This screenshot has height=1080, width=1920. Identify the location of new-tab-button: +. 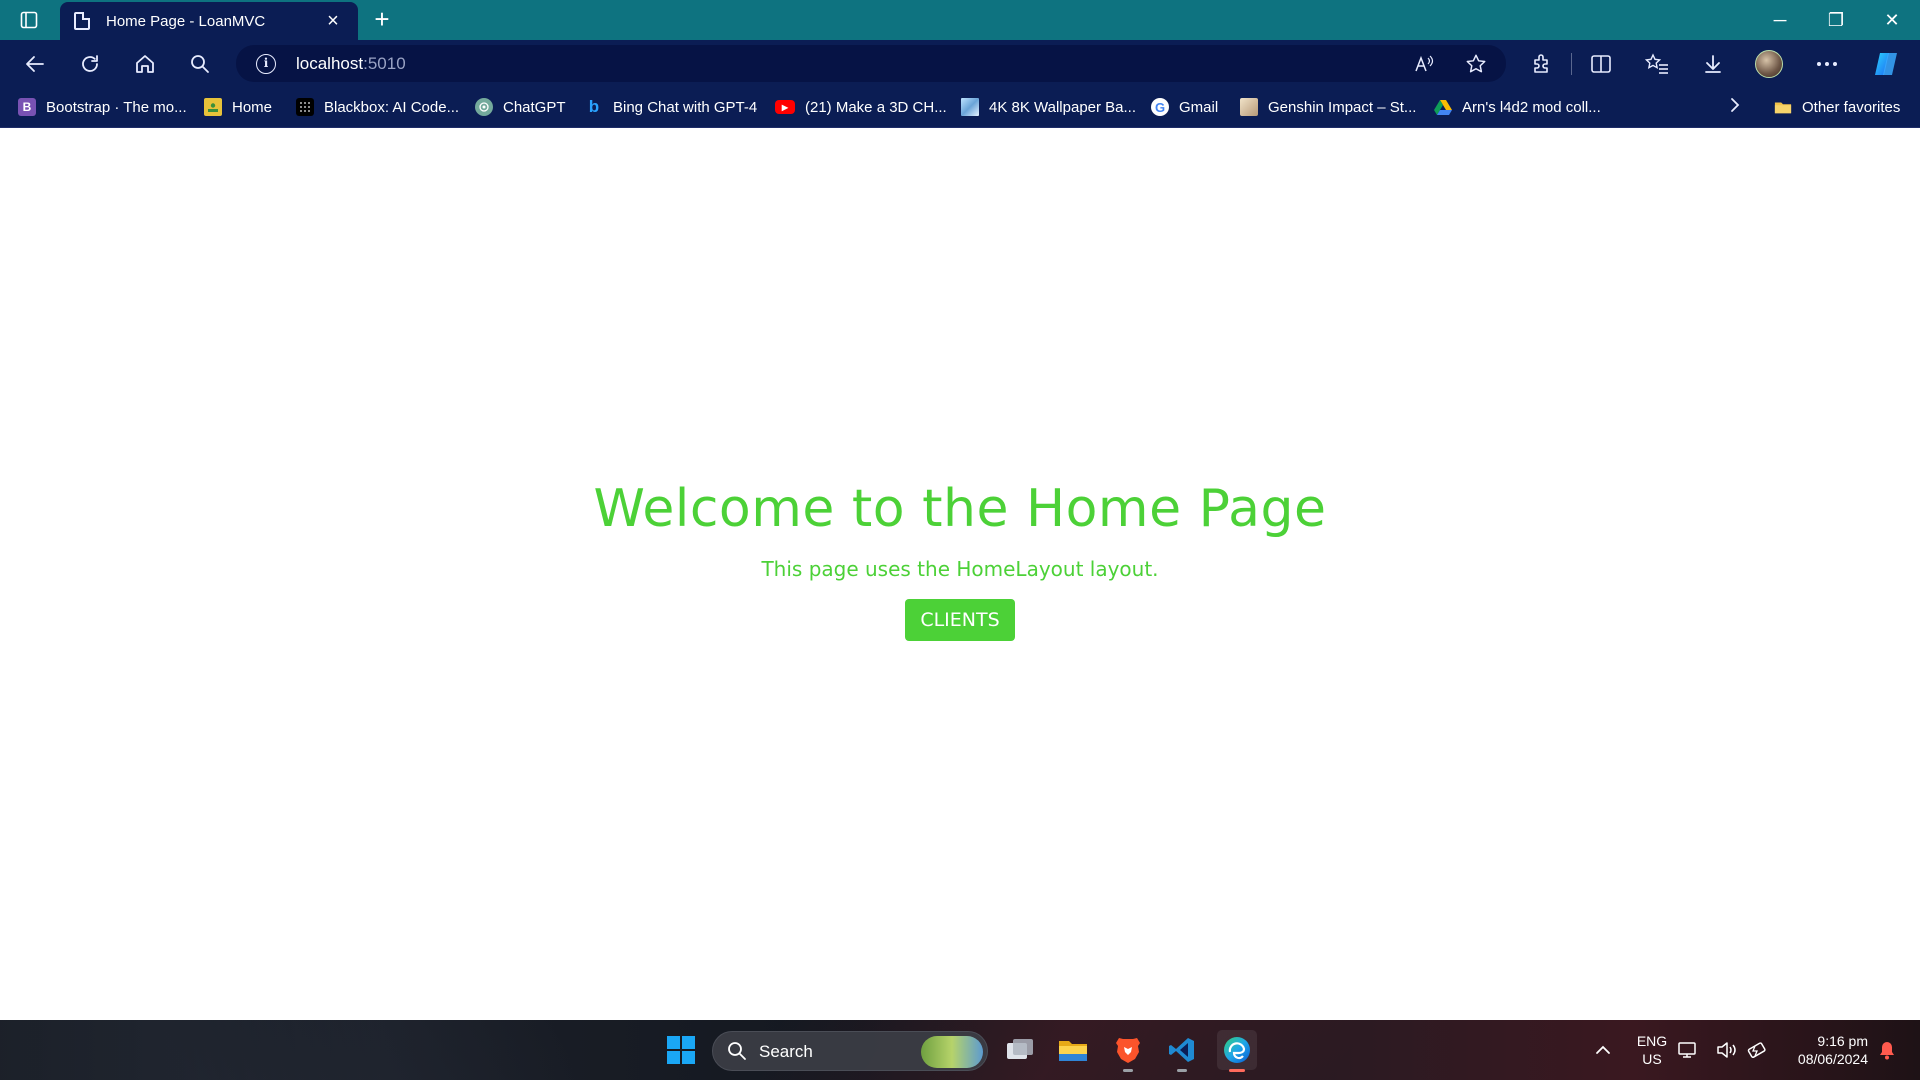
(382, 20).